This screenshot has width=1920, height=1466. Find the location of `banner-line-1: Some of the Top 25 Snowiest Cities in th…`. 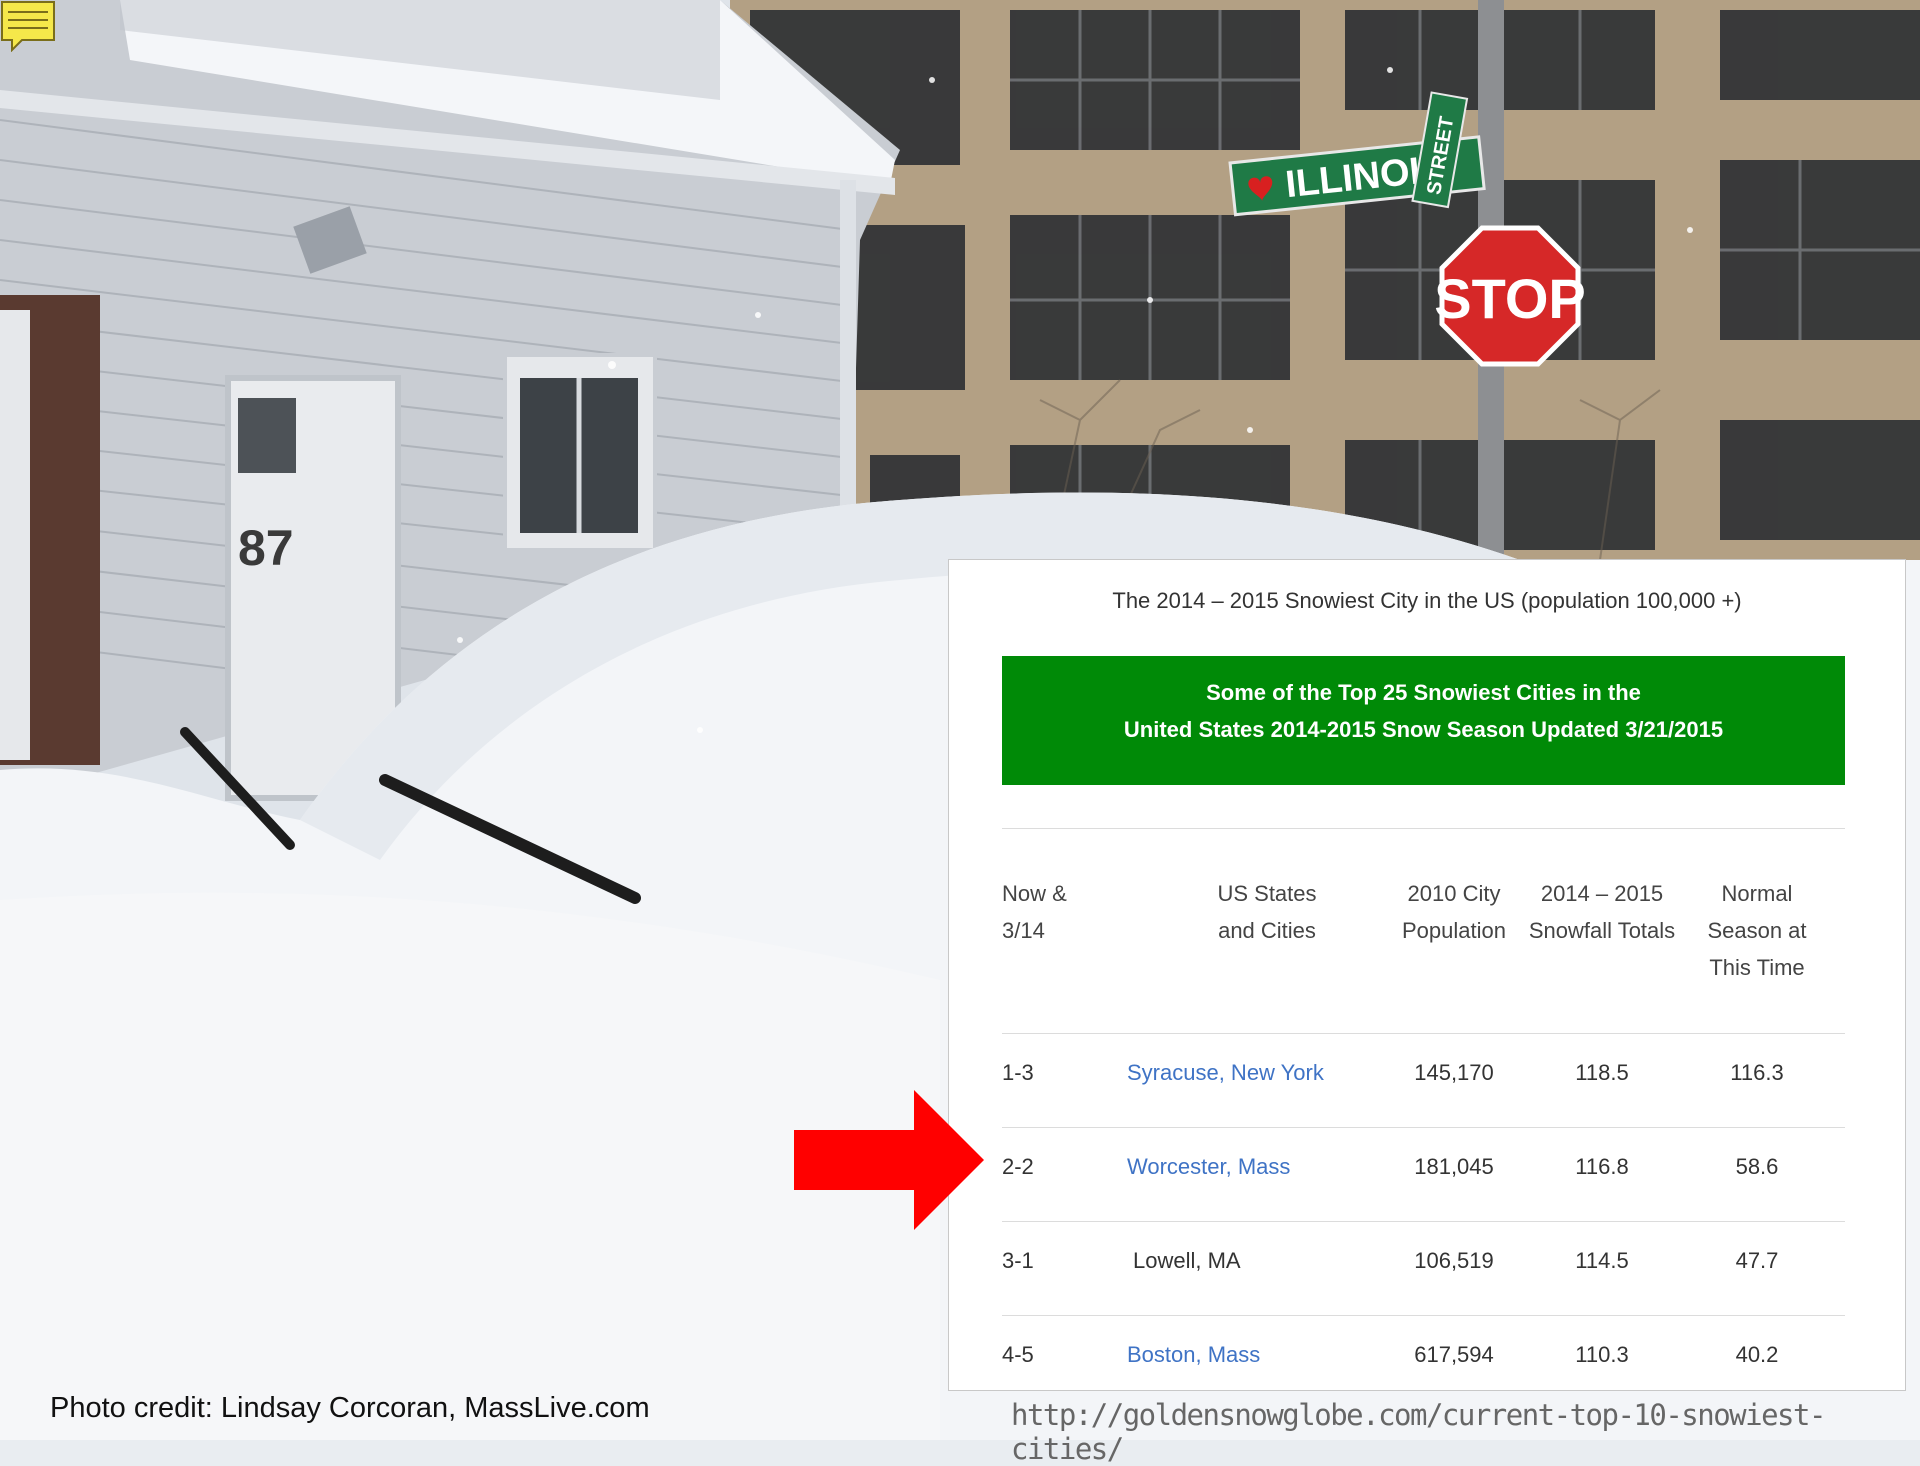

banner-line-1: Some of the Top 25 Snowiest Cities in th… is located at coordinates (1423, 692).